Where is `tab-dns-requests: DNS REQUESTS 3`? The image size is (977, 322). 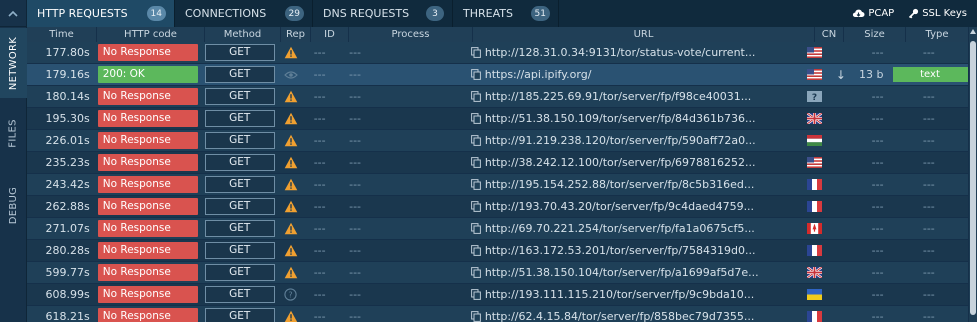
tab-dns-requests: DNS REQUESTS 3 is located at coordinates (383, 13).